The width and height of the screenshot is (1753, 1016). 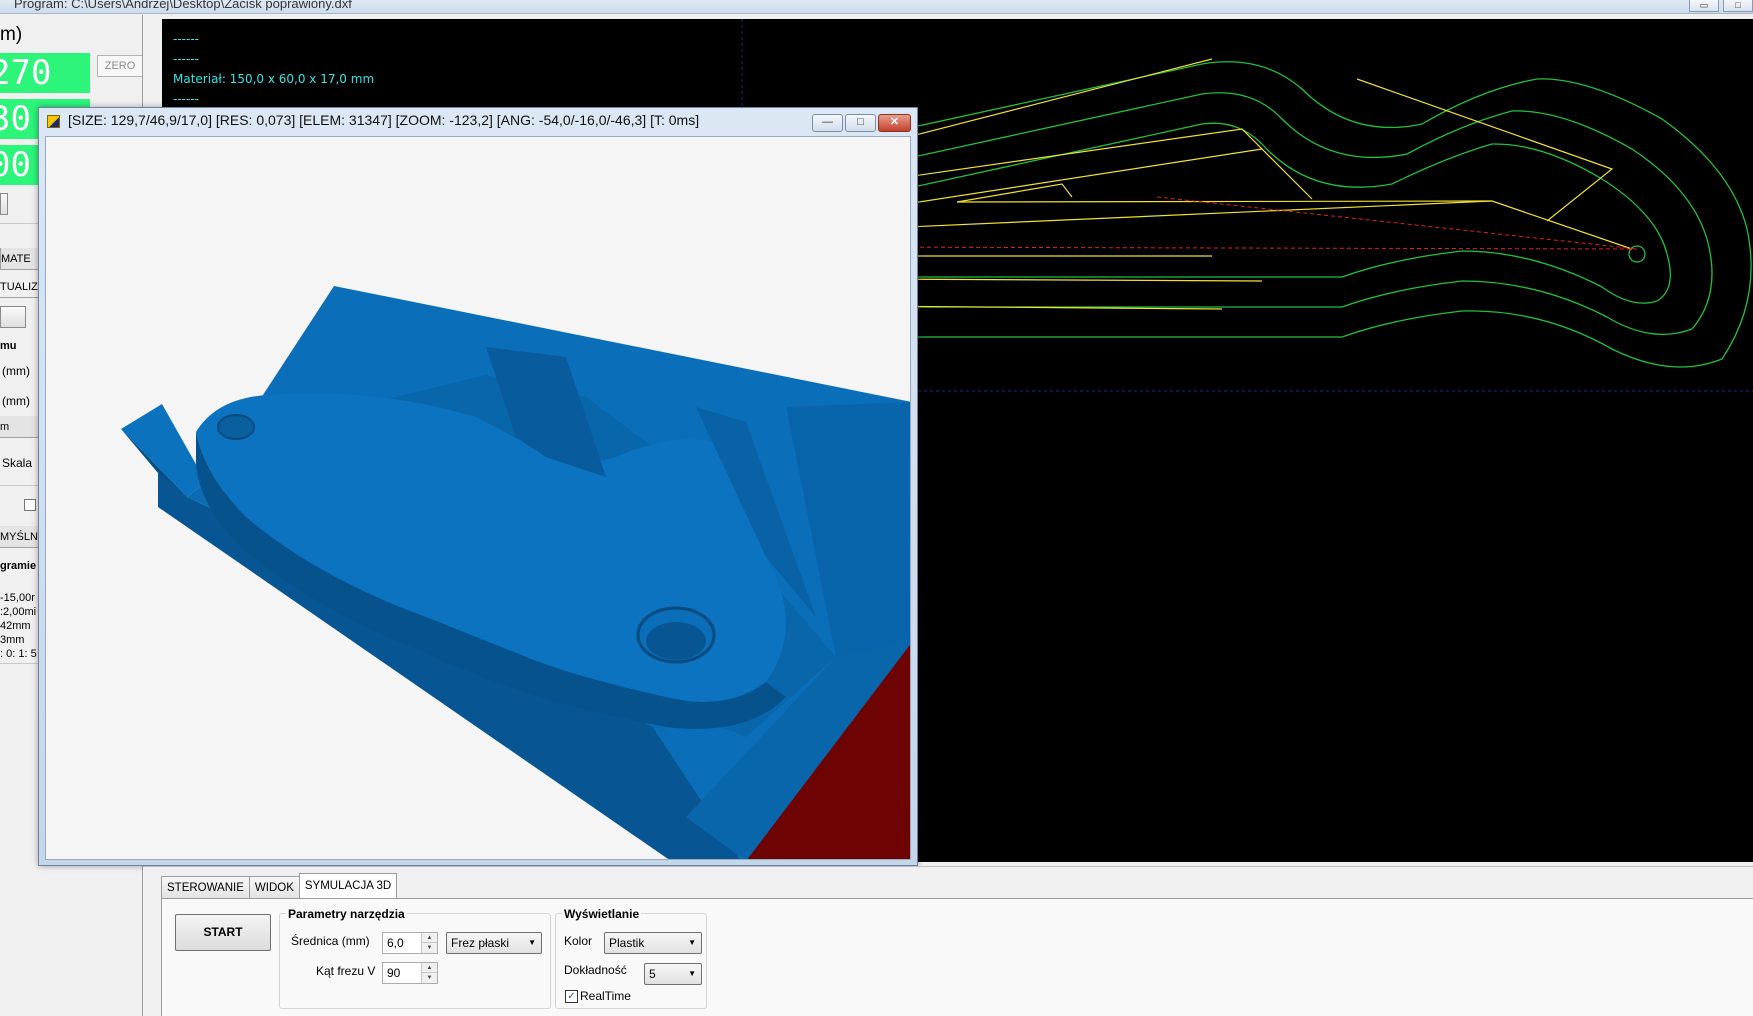 I want to click on tool-type-select: Frez płaski ▼, so click(x=494, y=943).